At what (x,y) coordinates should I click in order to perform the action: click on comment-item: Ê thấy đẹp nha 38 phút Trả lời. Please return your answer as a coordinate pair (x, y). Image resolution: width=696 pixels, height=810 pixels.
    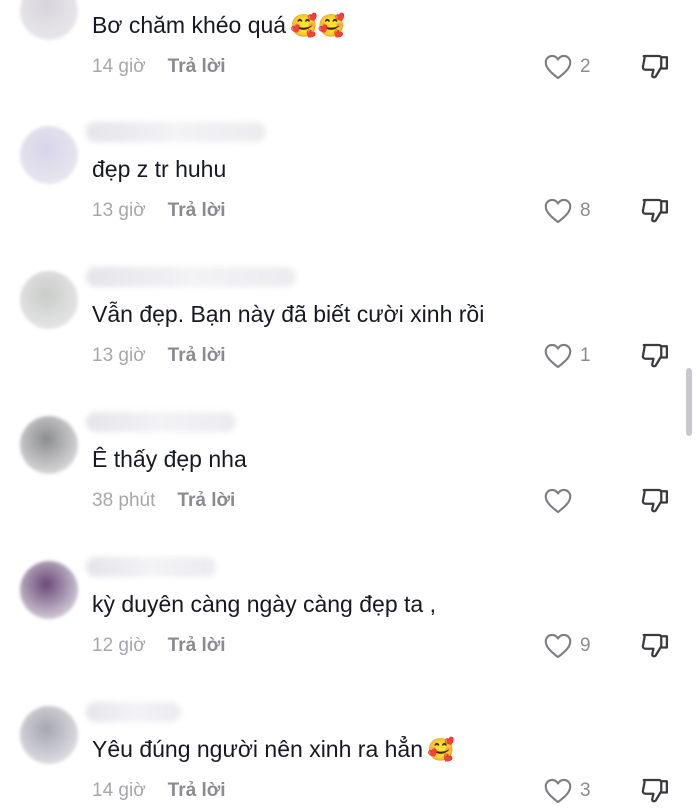
    Looking at the image, I should click on (348, 456).